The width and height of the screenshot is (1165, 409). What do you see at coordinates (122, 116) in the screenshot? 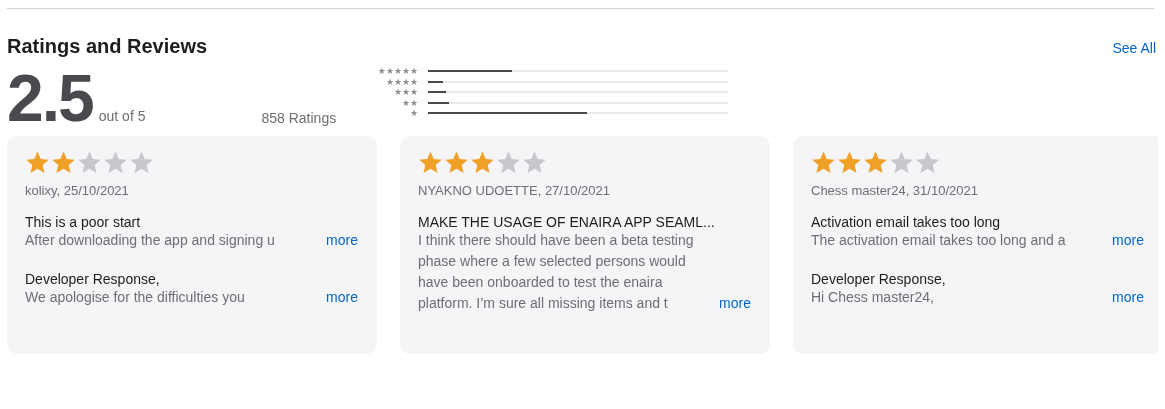
I see `rating-scale: out of 5` at bounding box center [122, 116].